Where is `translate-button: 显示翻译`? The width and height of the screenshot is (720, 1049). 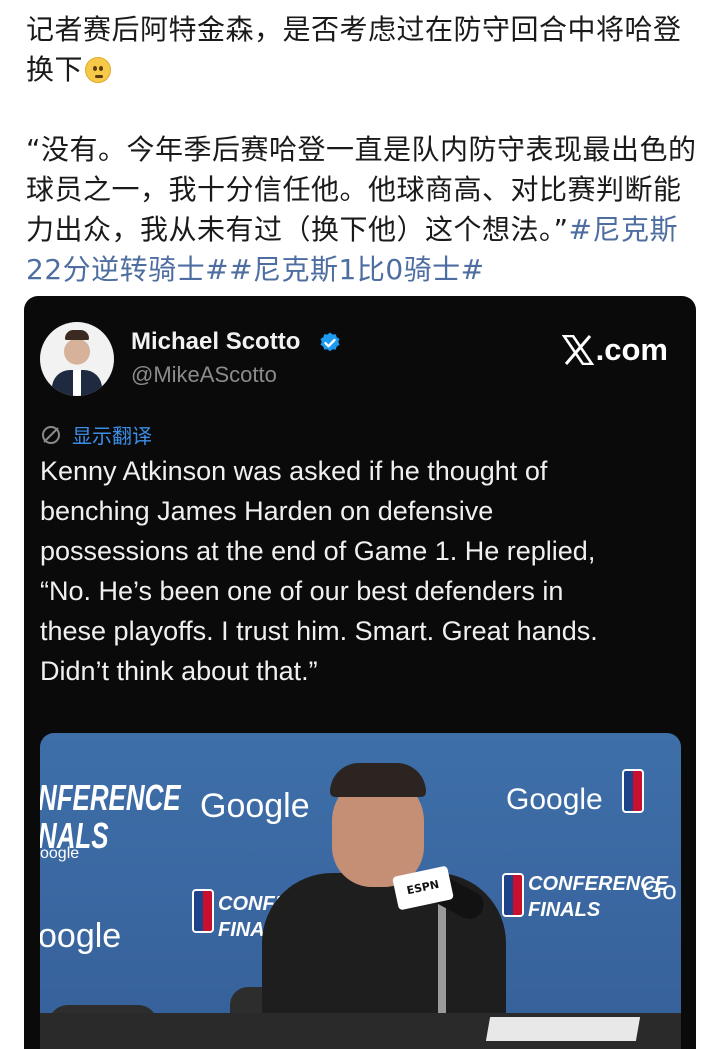
translate-button: 显示翻译 is located at coordinates (96, 434).